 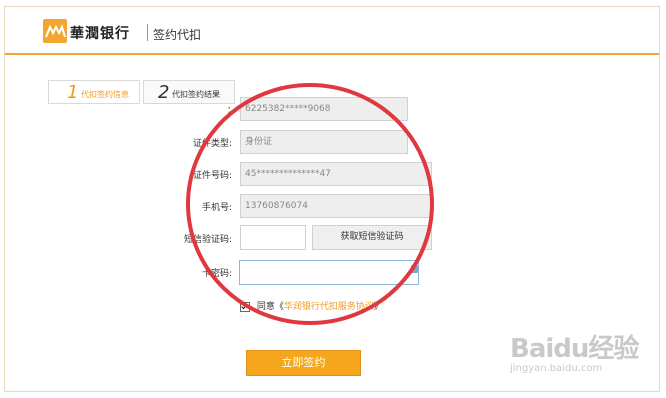 I want to click on watermark-brand: Baidu经验, so click(x=574, y=349).